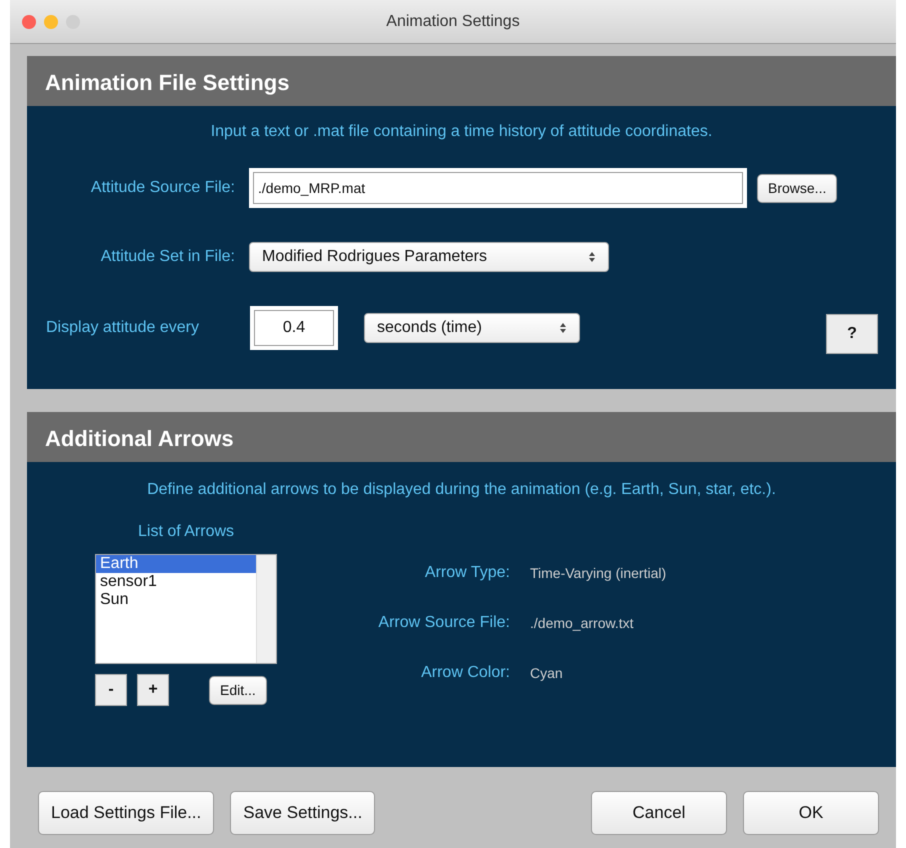 The height and width of the screenshot is (848, 906). What do you see at coordinates (162, 188) in the screenshot?
I see `field-label: Attitude Source File:` at bounding box center [162, 188].